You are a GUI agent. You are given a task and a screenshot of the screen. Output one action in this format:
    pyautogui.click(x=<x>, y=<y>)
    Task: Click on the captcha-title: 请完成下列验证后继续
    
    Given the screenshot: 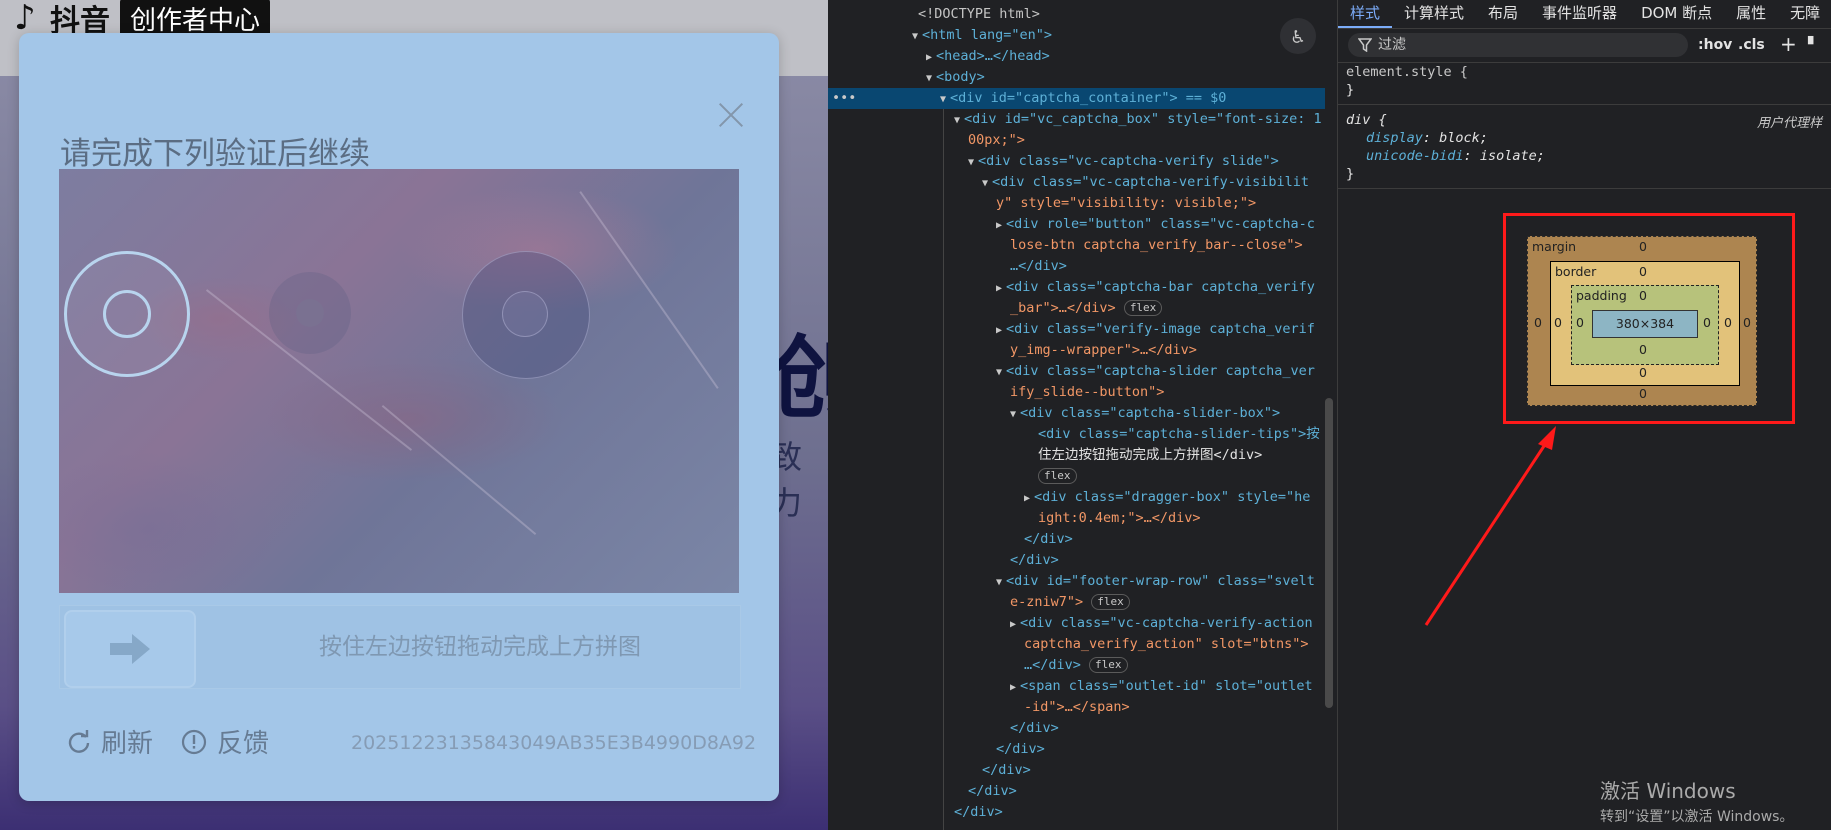 What is the action you would take?
    pyautogui.click(x=215, y=154)
    